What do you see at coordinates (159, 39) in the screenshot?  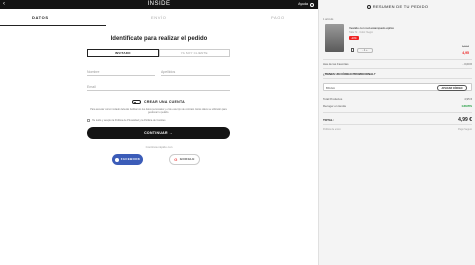 I see `form-title: Identifícate para realizar el pedido` at bounding box center [159, 39].